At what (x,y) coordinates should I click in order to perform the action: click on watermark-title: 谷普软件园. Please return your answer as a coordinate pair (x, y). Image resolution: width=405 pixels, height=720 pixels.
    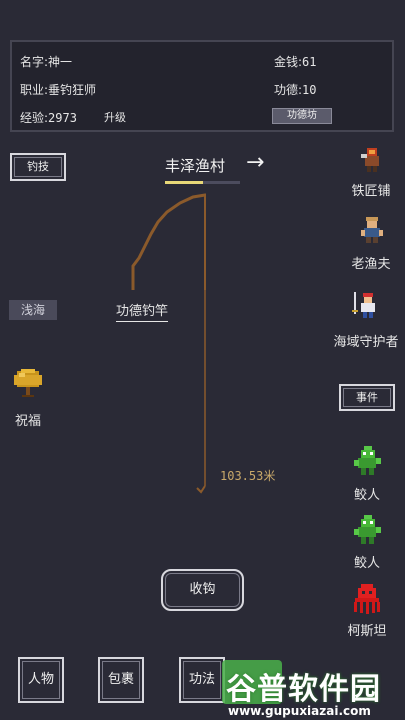
    Looking at the image, I should click on (303, 689).